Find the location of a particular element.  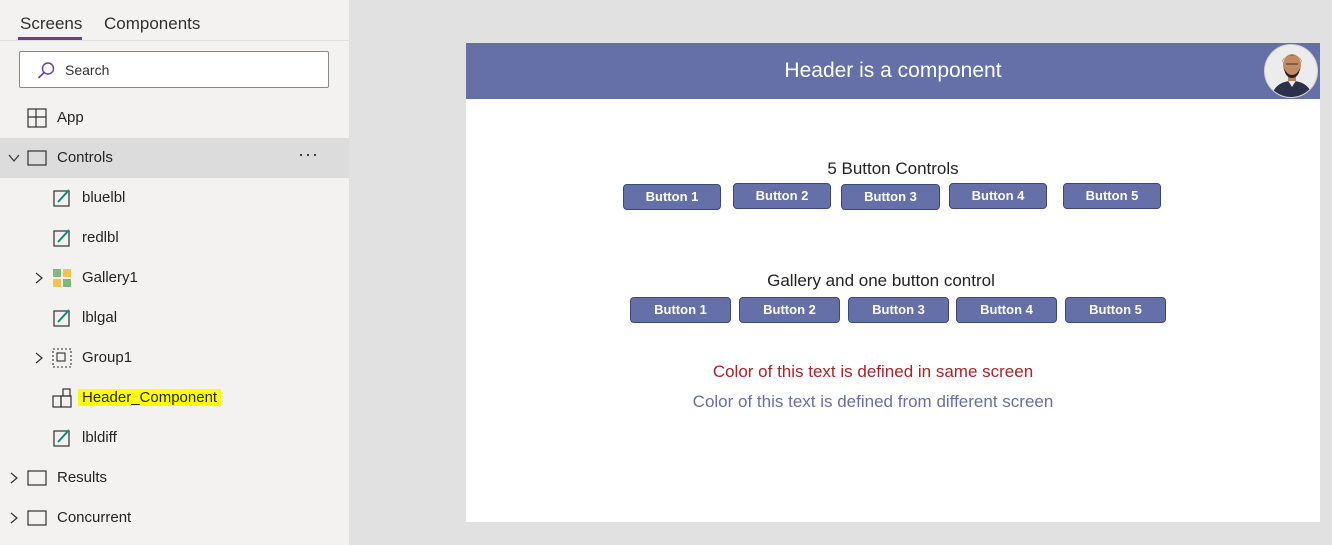

gallery-button-3: Button 3 is located at coordinates (898, 310).